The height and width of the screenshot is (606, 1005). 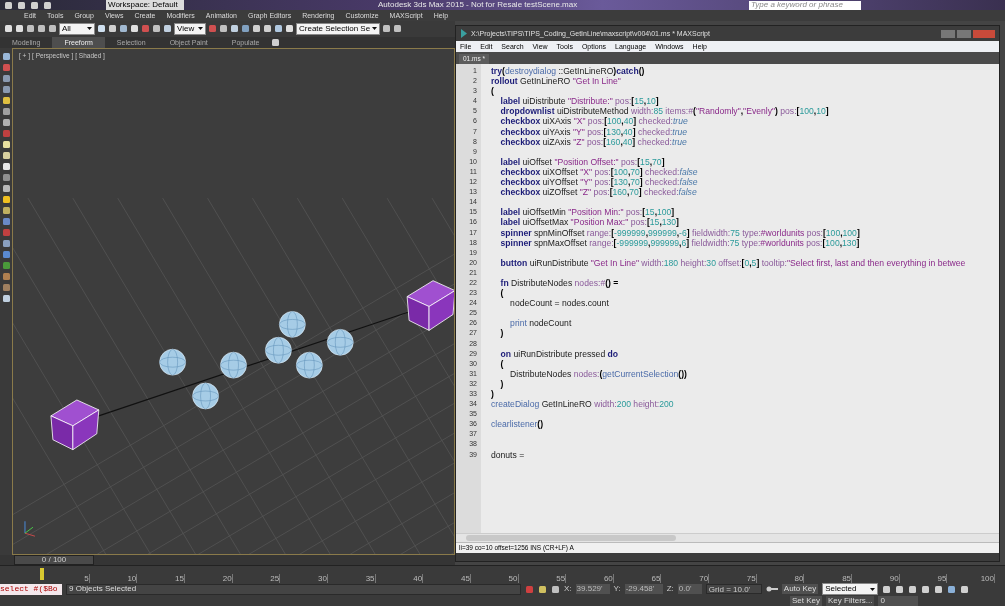 What do you see at coordinates (593, 121) in the screenshot?
I see `code-line: checkbox uiXAxis "X" pos:[100,40] checked:true` at bounding box center [593, 121].